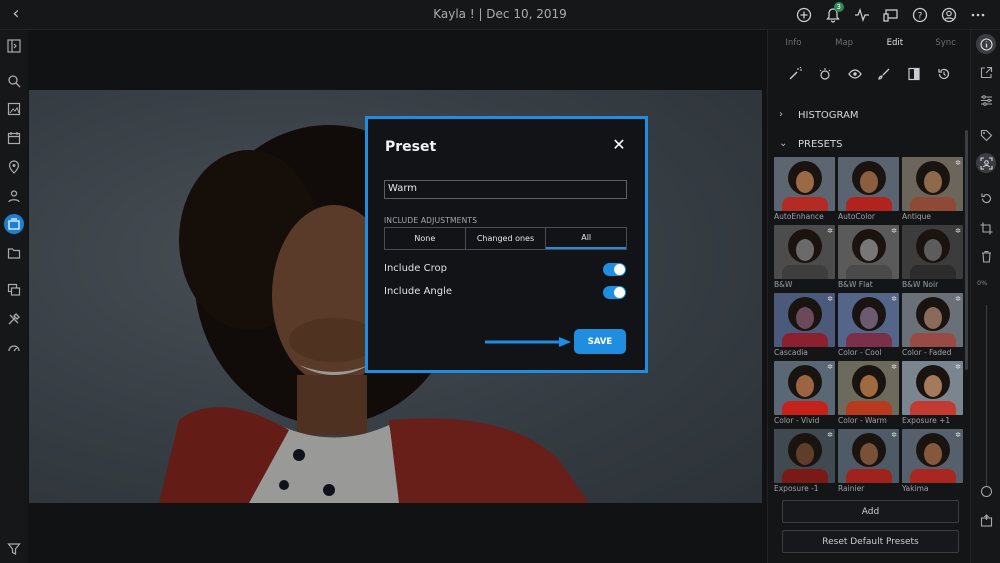 Image resolution: width=1000 pixels, height=563 pixels. I want to click on presets-scrollbar, so click(966, 250).